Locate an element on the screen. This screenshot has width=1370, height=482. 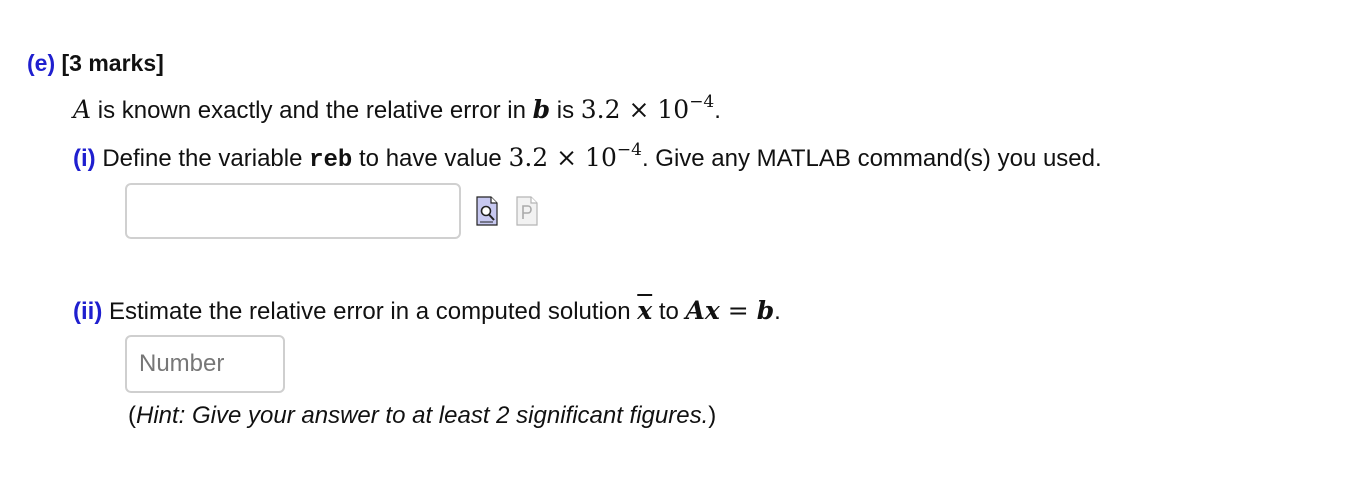
matrix-A: A is located at coordinates (82, 109).